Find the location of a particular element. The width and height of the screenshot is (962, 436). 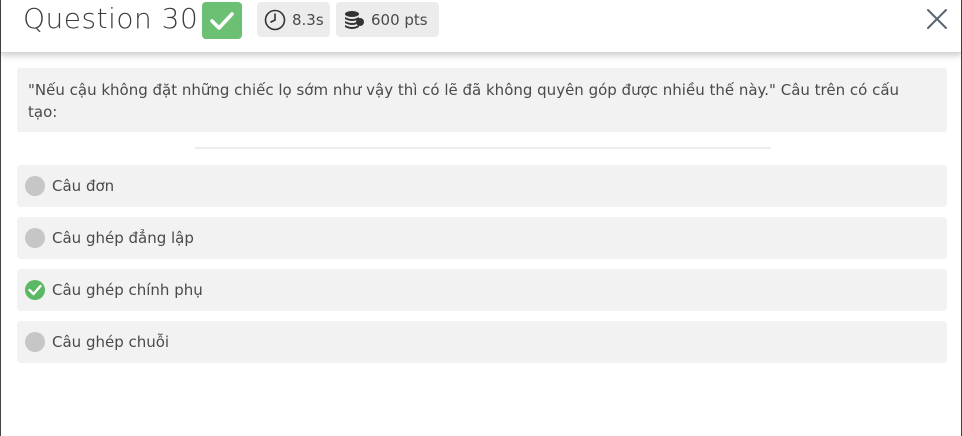

points-value: 600 pts is located at coordinates (399, 19).